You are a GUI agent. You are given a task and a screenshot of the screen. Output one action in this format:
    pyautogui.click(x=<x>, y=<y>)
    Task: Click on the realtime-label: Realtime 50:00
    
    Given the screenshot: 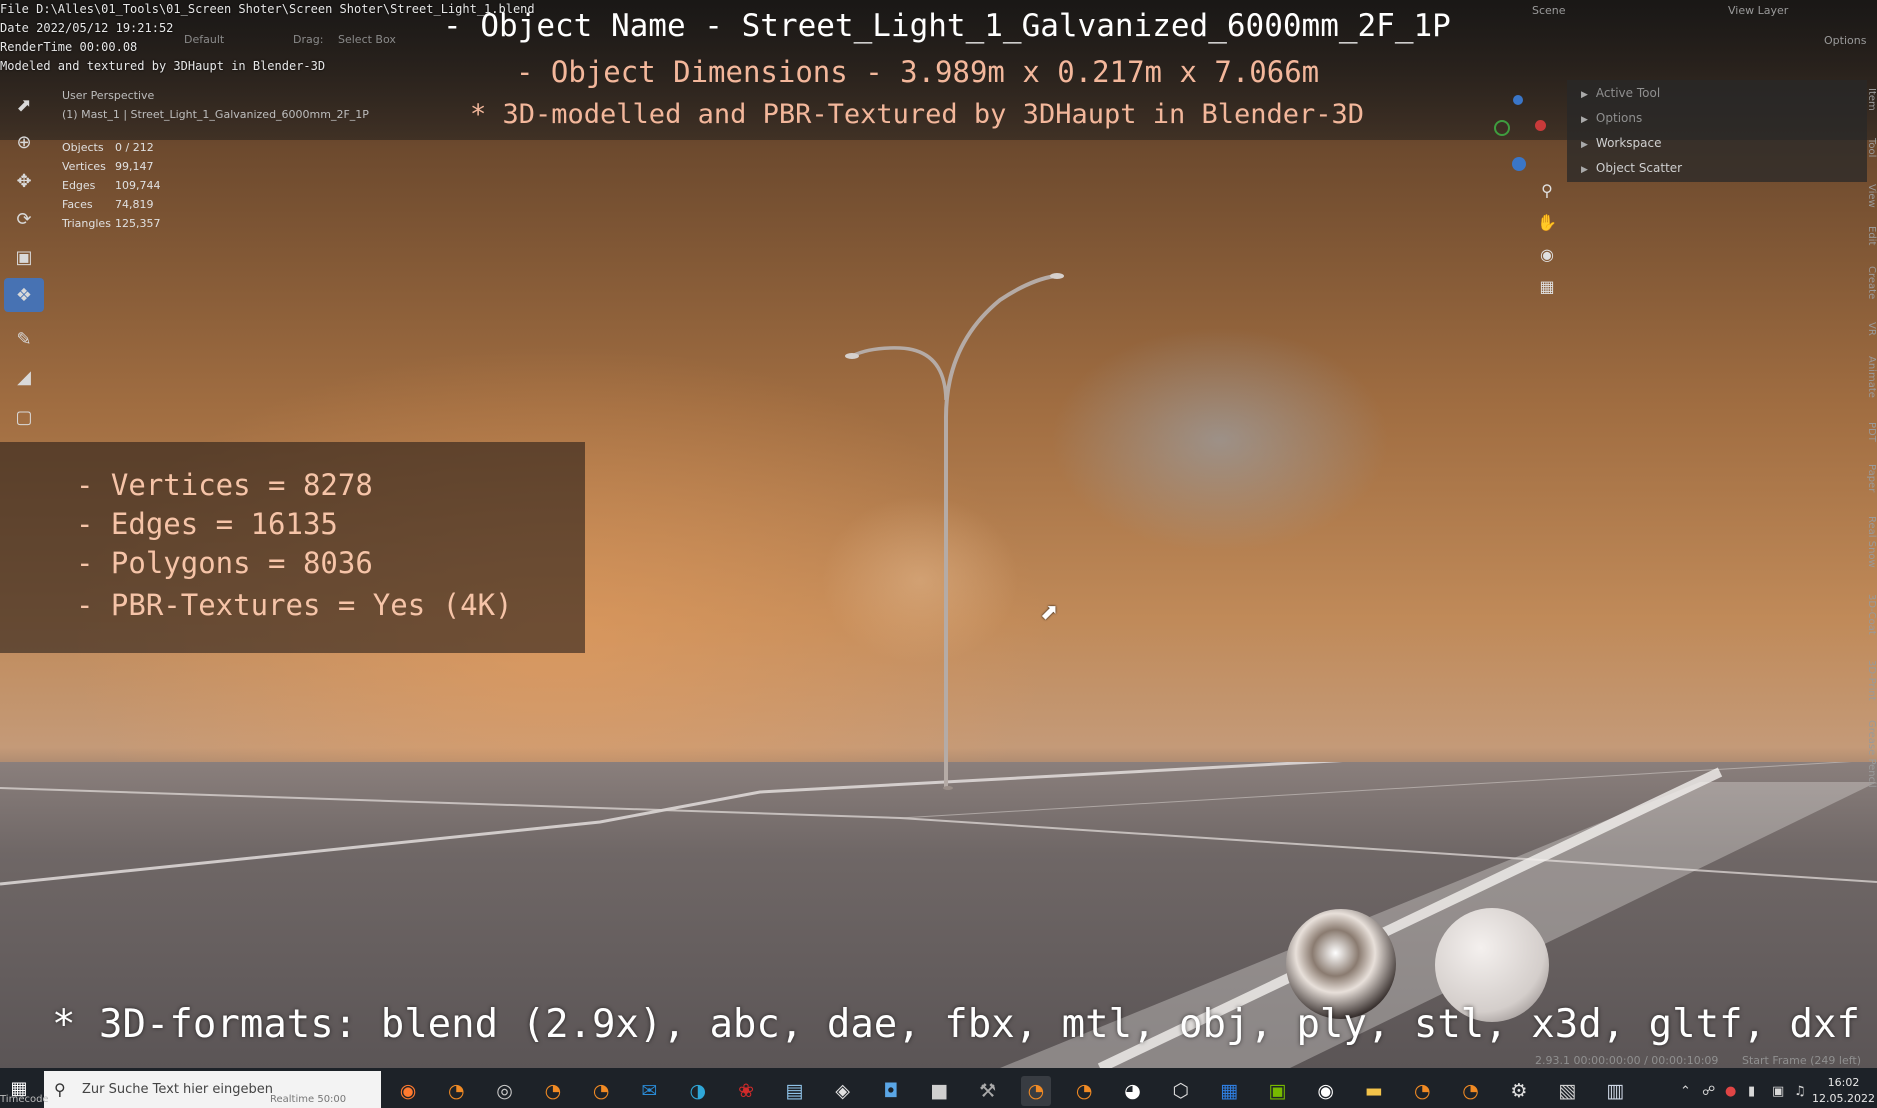 What is the action you would take?
    pyautogui.click(x=308, y=1099)
    